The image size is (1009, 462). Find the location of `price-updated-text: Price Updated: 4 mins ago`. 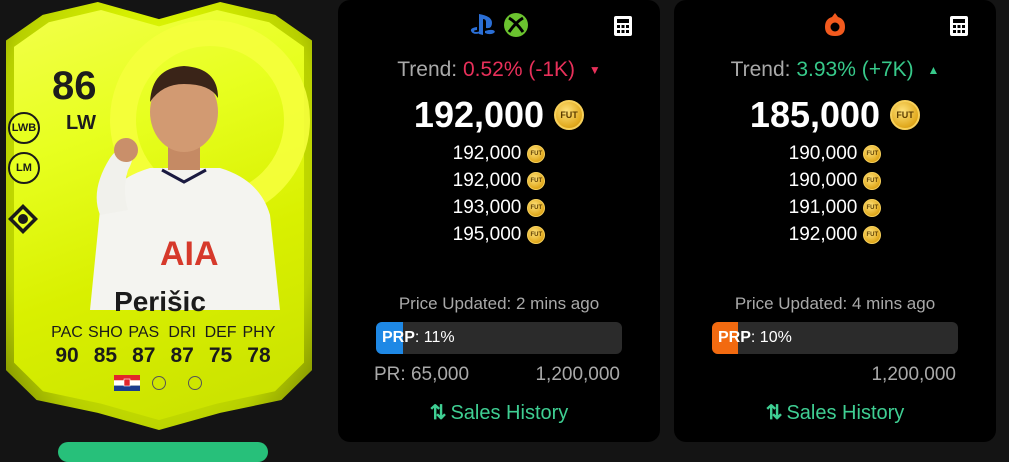

price-updated-text: Price Updated: 4 mins ago is located at coordinates (835, 303).